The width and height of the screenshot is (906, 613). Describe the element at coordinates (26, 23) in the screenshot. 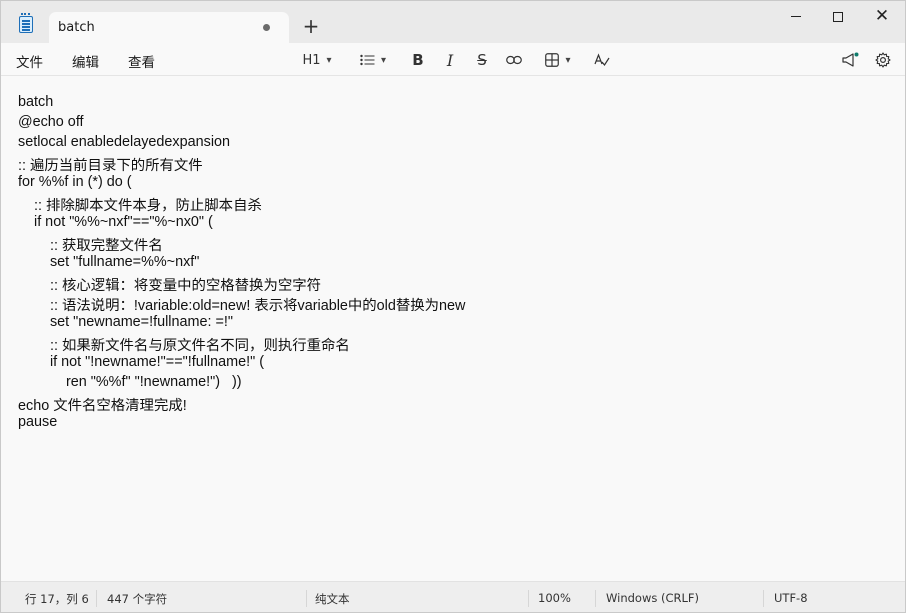

I see `notepad-app-icon` at that location.